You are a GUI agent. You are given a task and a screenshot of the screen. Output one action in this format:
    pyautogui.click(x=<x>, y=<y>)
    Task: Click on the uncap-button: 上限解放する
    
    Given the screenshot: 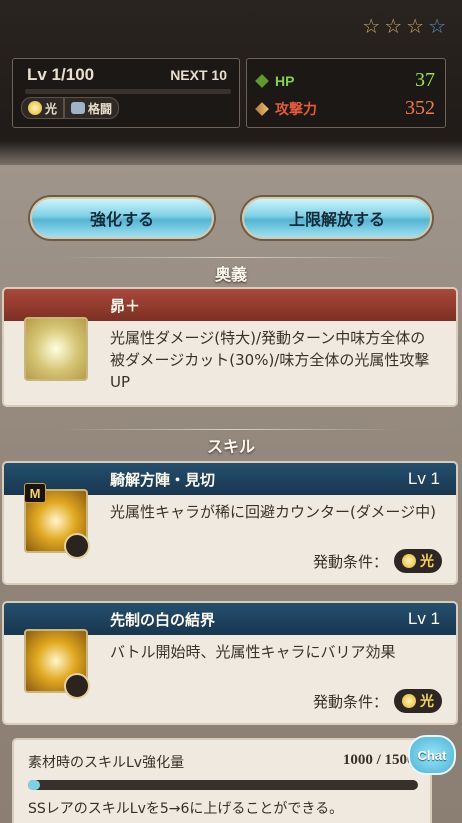 What is the action you would take?
    pyautogui.click(x=337, y=218)
    